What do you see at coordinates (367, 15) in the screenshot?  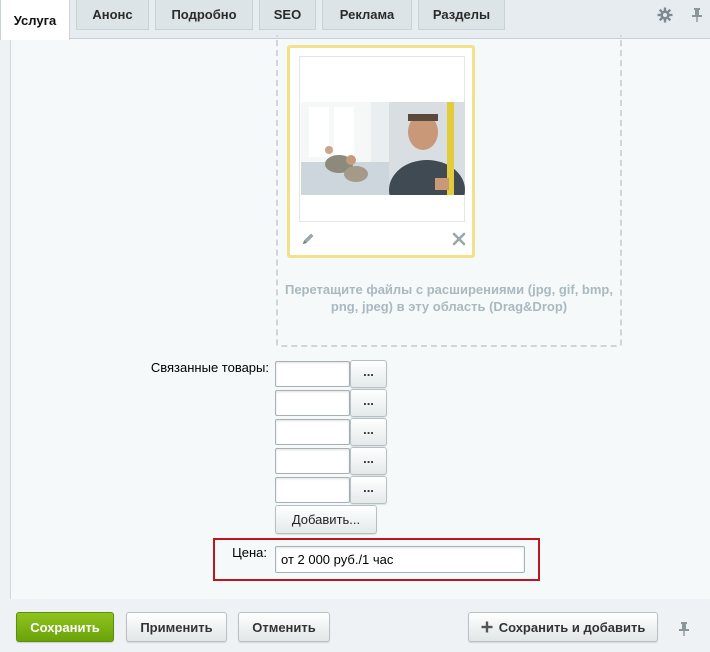 I see `tab-reklama: Реклама` at bounding box center [367, 15].